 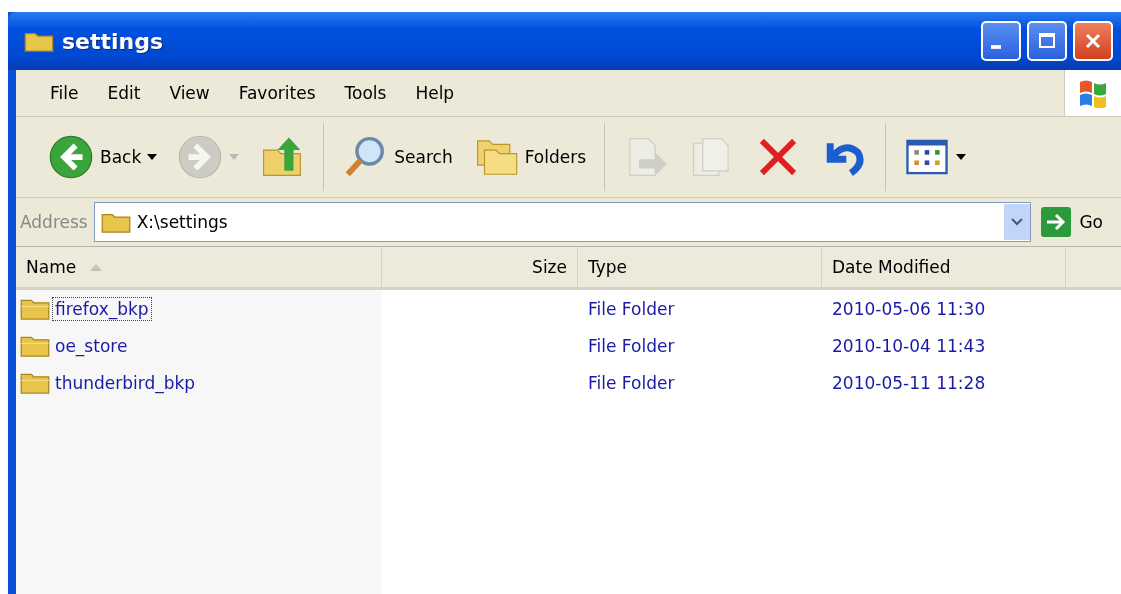 I want to click on date-modified: 2010-05-06 11:30, so click(x=909, y=308).